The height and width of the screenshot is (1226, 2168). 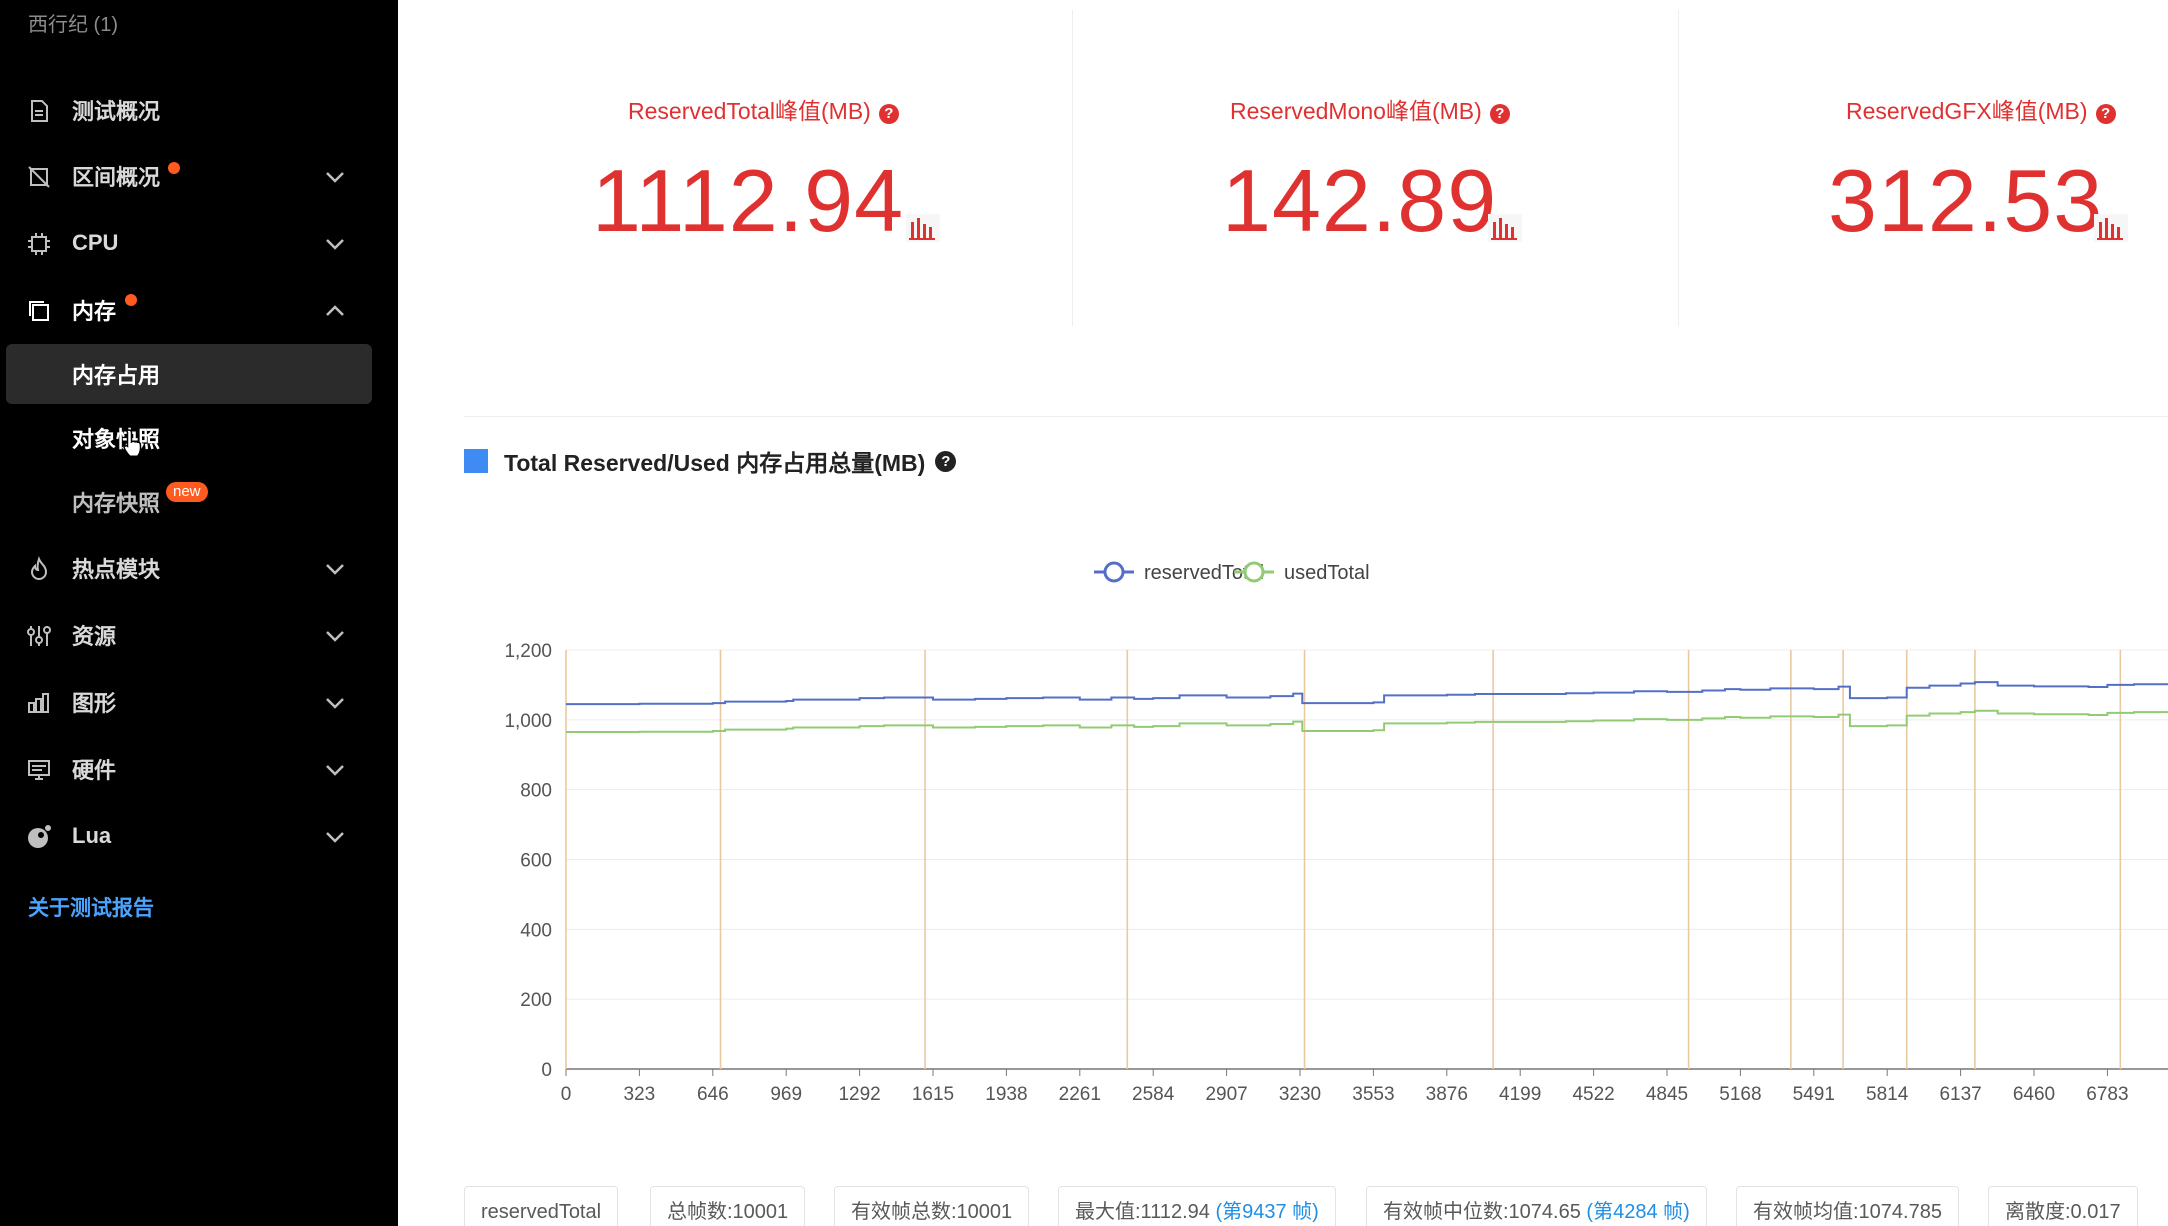 I want to click on x-tick-label: 6460, so click(x=2034, y=1094).